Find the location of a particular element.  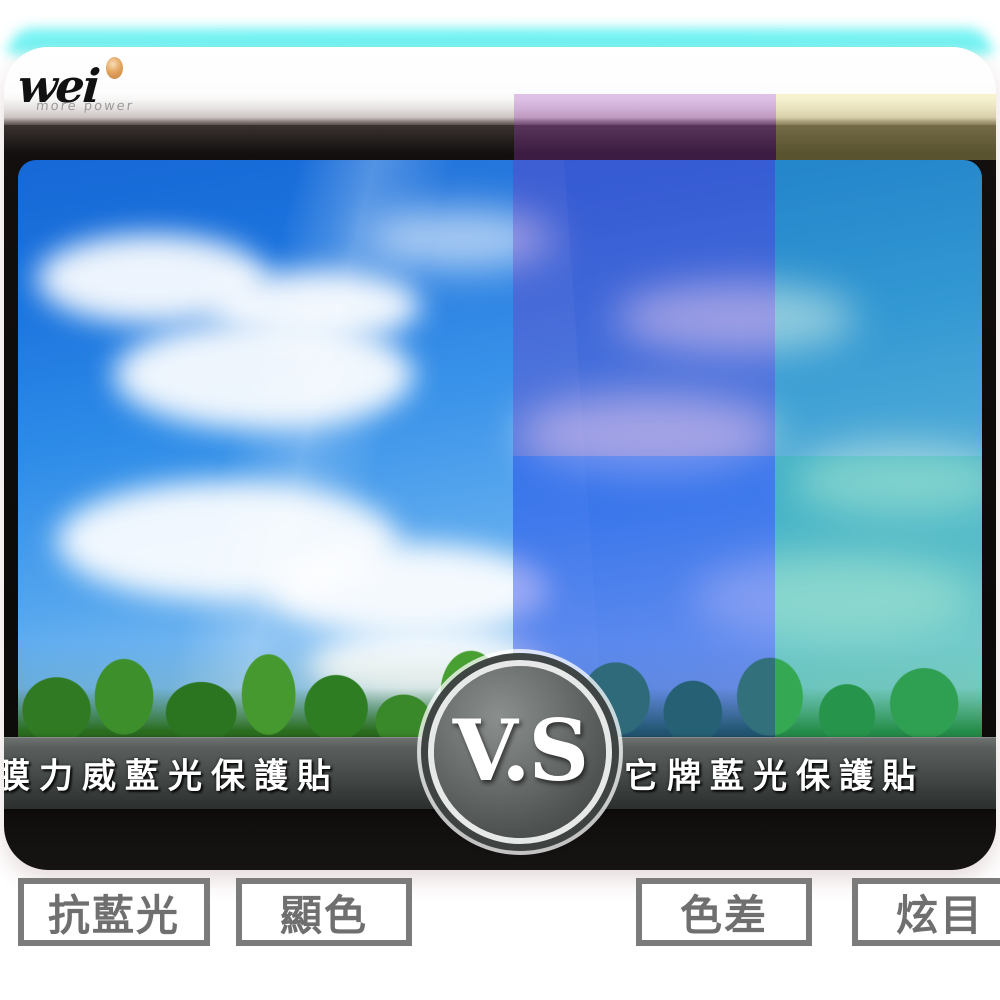

feature-box-label: 炫目 is located at coordinates (939, 915).